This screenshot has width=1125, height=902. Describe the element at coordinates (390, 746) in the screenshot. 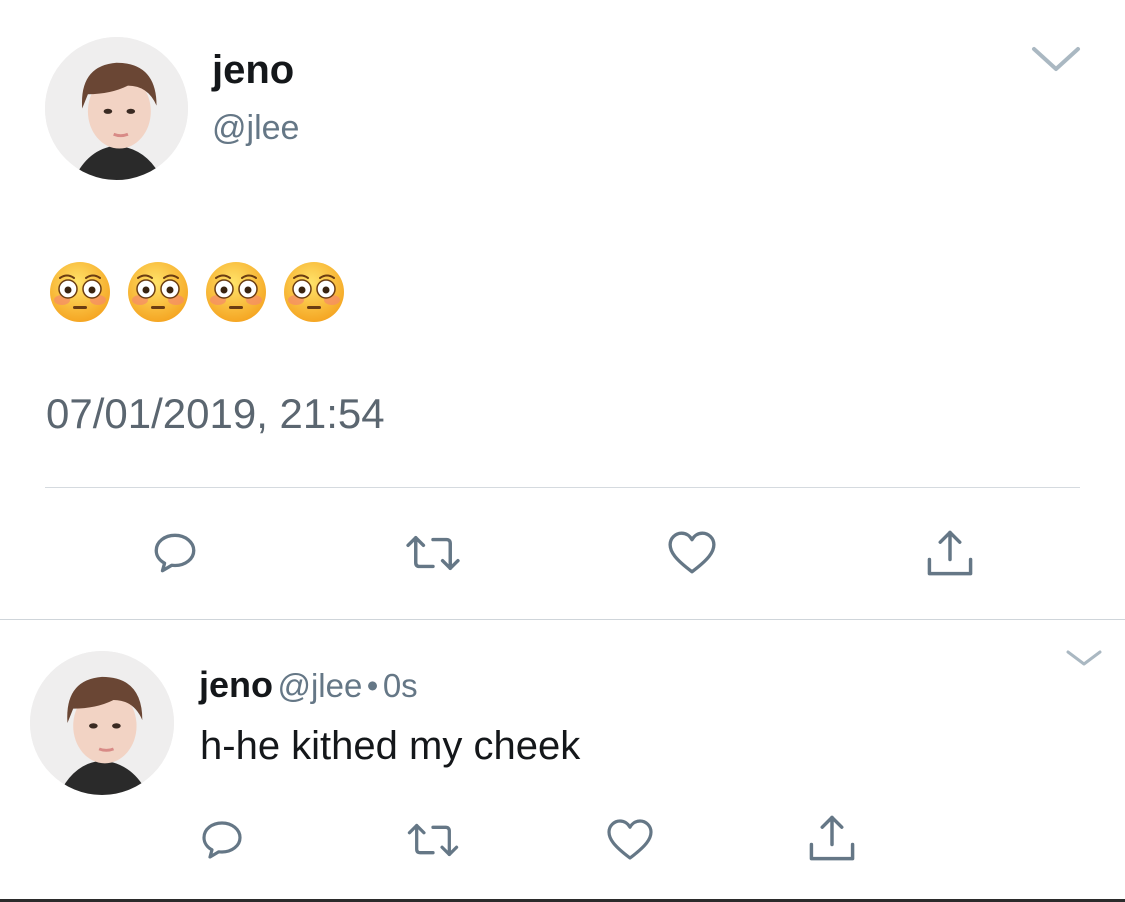

I see `reply-tweet-text: h-he kithed my cheek` at that location.